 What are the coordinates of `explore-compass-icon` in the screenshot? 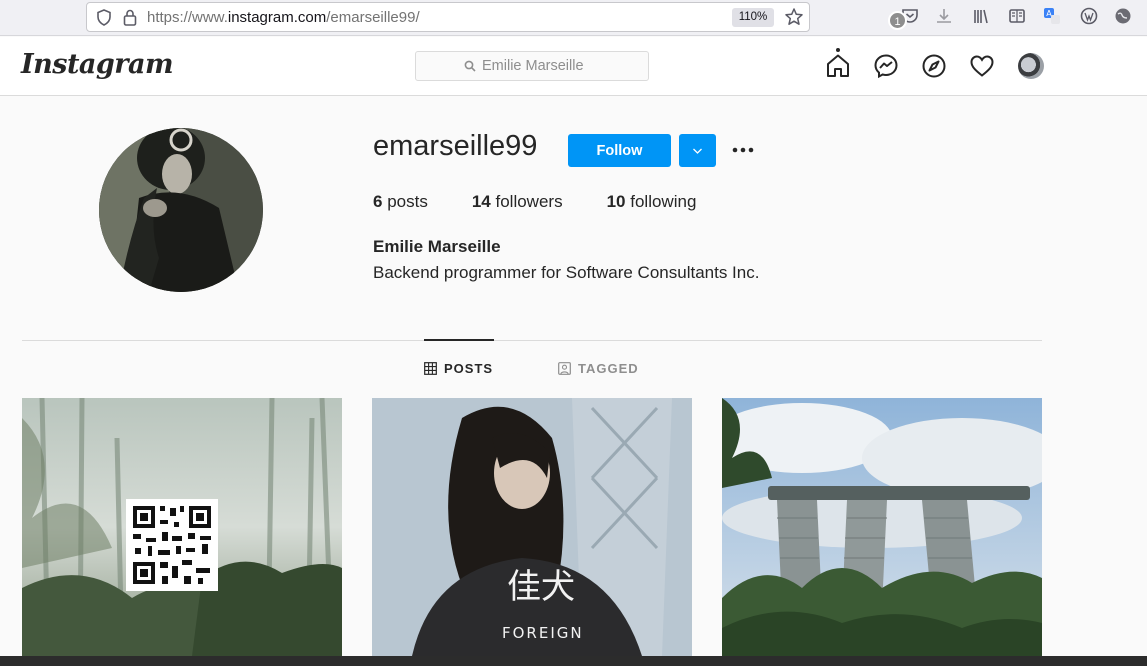 It's located at (934, 66).